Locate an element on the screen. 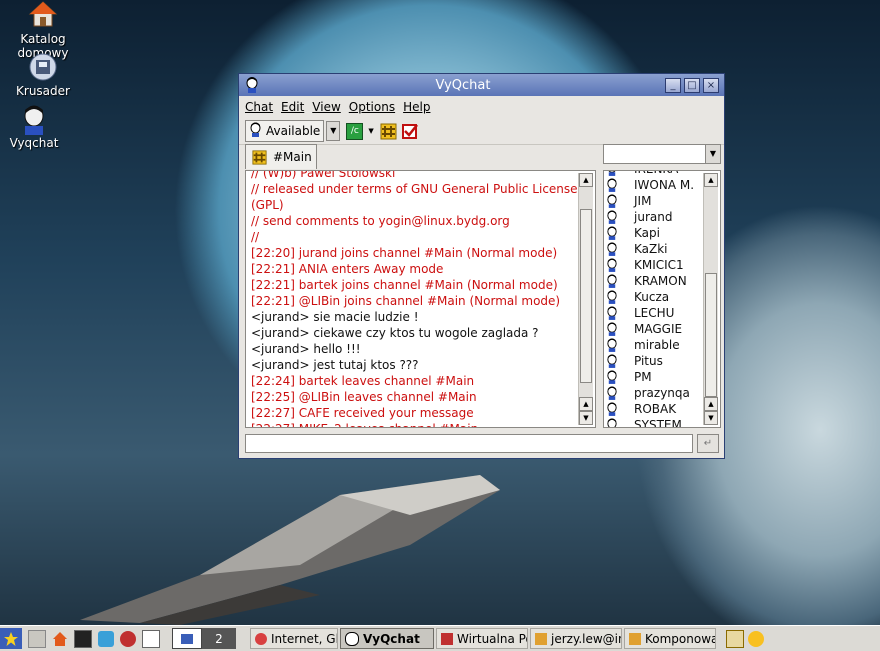 The height and width of the screenshot is (651, 880). chat-line: // (W)b) Pawel Stolowski is located at coordinates (323, 175).